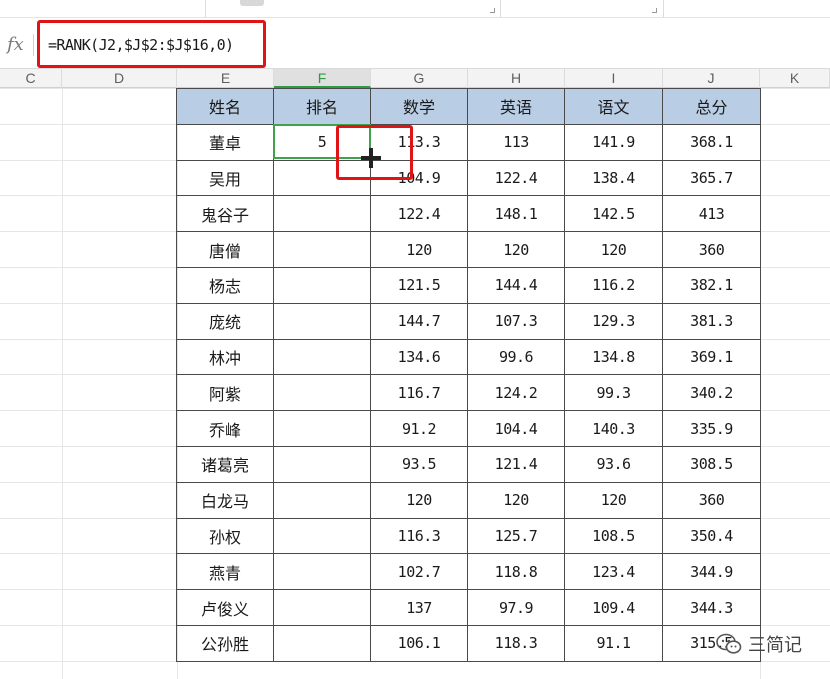 Image resolution: width=830 pixels, height=679 pixels. Describe the element at coordinates (711, 607) in the screenshot. I see `table-cell: 344.3` at that location.